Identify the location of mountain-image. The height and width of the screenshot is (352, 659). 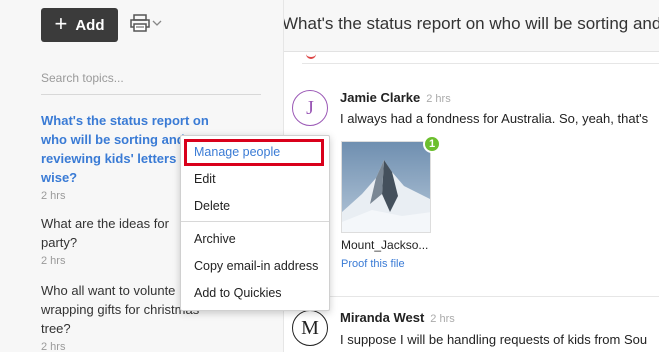
(386, 187).